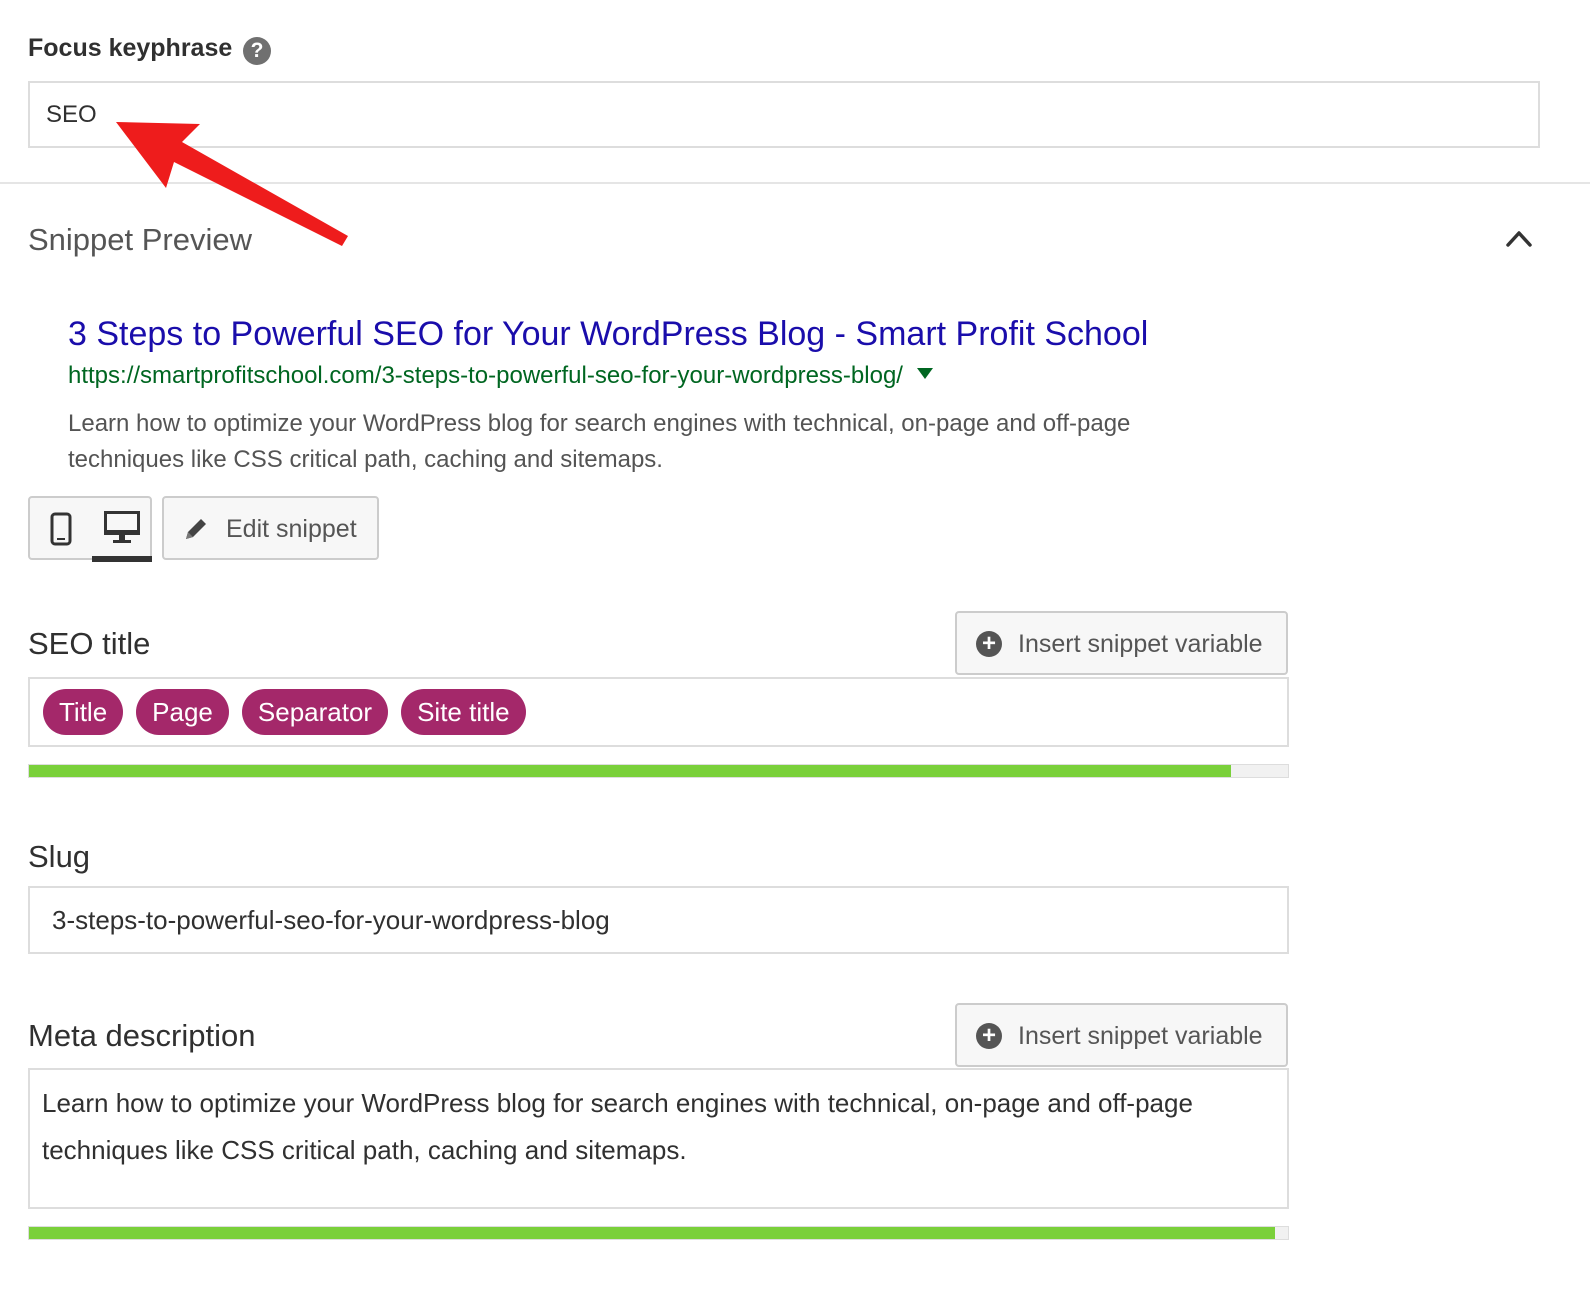  Describe the element at coordinates (463, 712) in the screenshot. I see `variable-pill-site-title: Site title` at that location.